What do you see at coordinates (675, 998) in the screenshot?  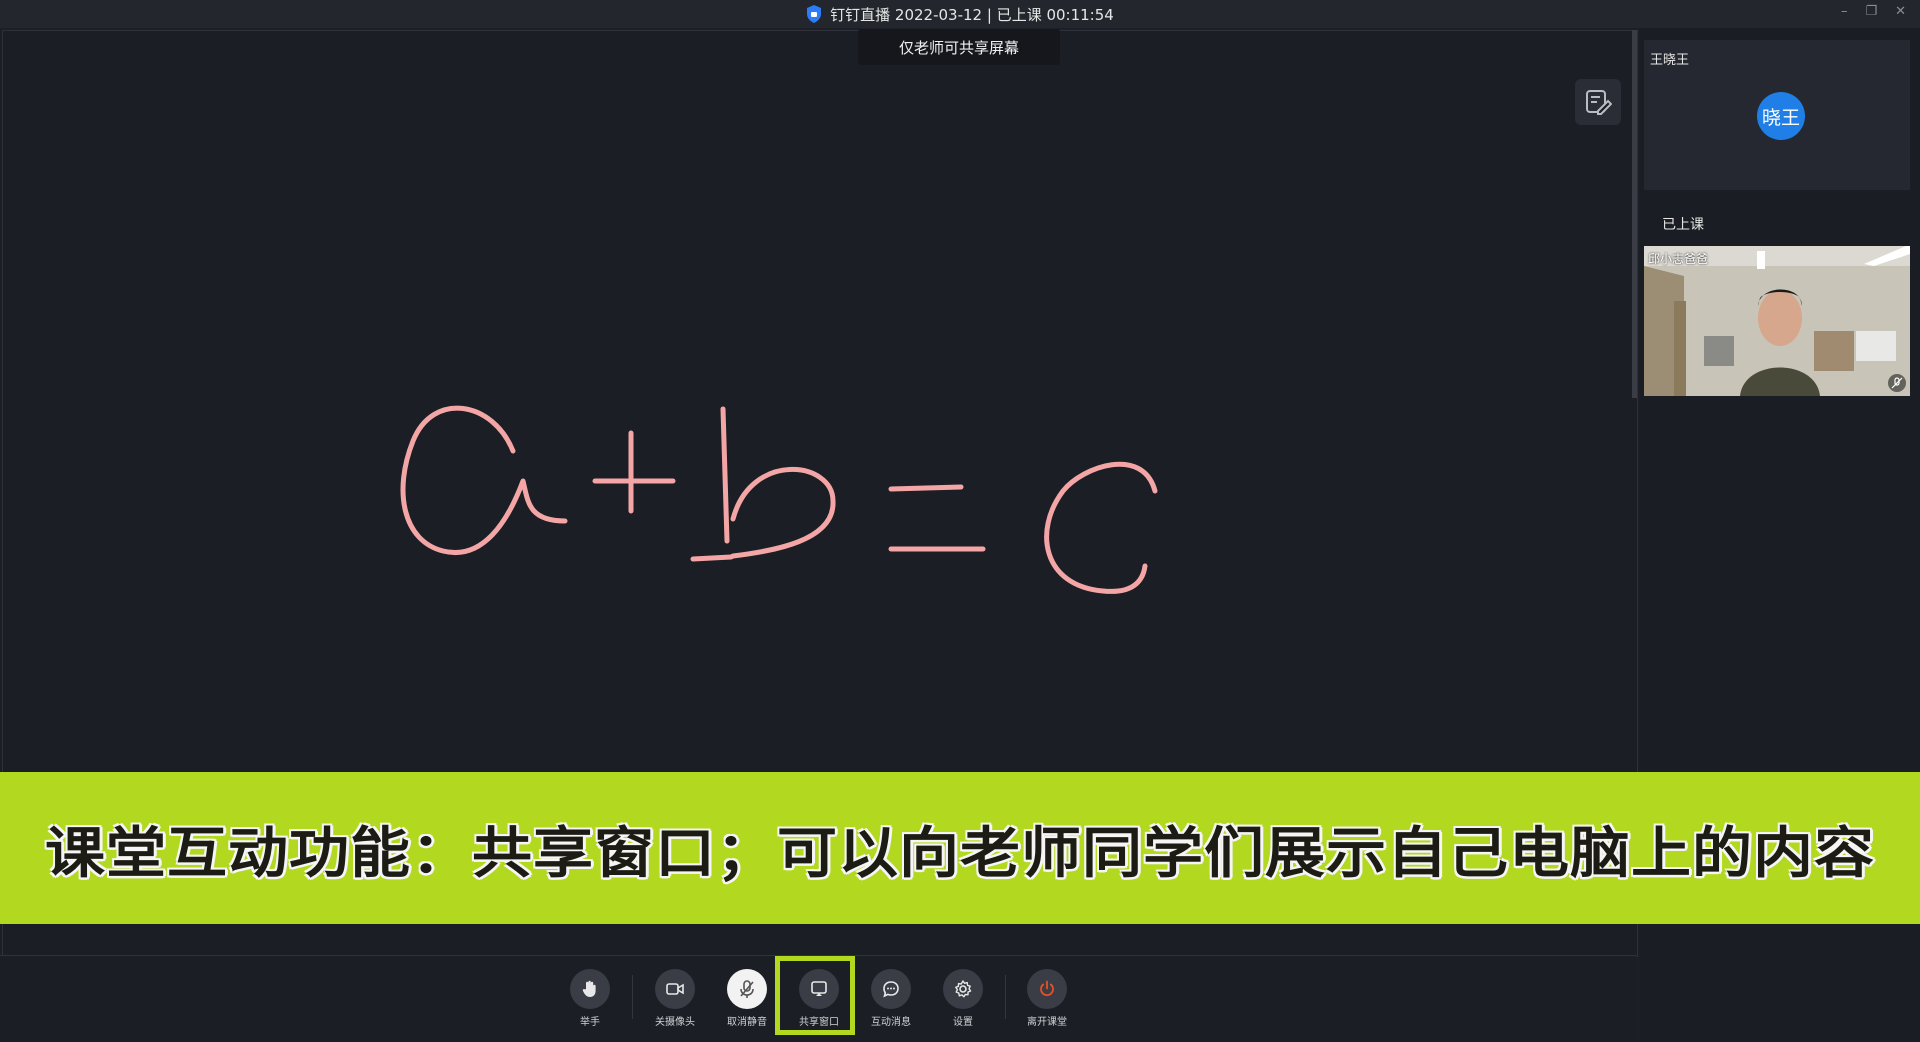 I see `camera-off-button: 关摄像头` at bounding box center [675, 998].